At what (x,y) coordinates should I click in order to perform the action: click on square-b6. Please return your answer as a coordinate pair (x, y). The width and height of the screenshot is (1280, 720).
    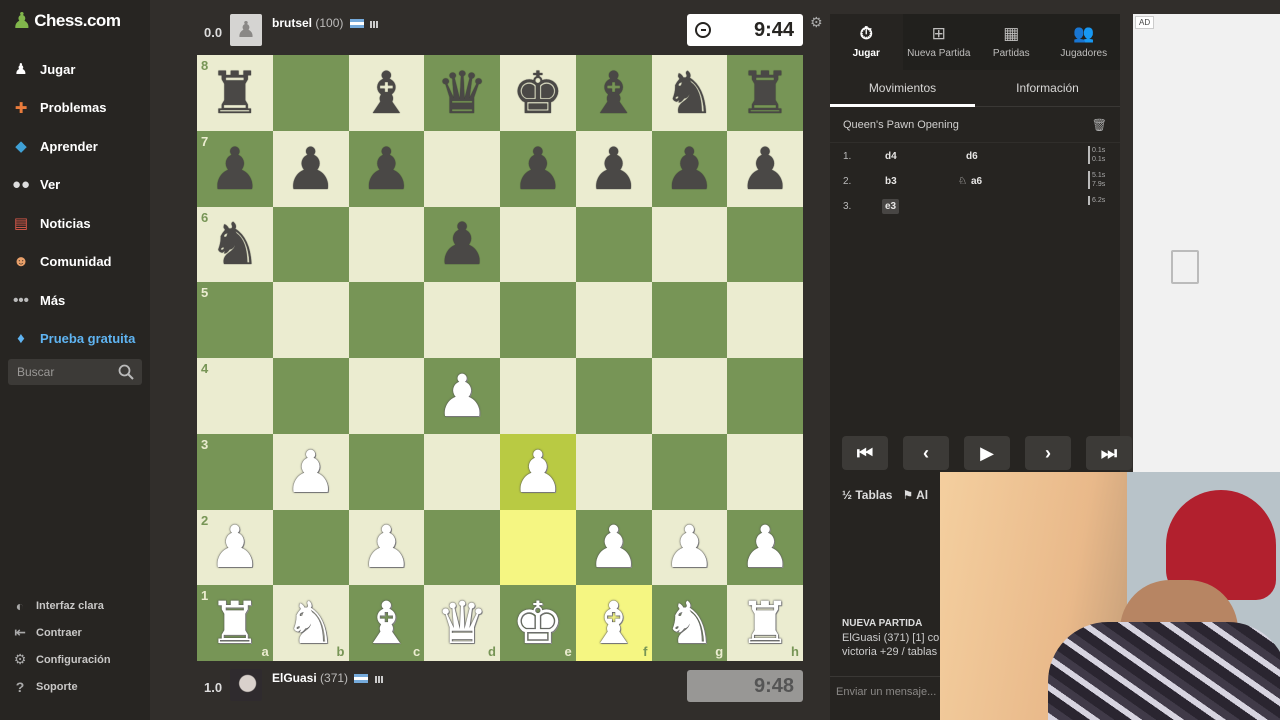
    Looking at the image, I should click on (310, 244).